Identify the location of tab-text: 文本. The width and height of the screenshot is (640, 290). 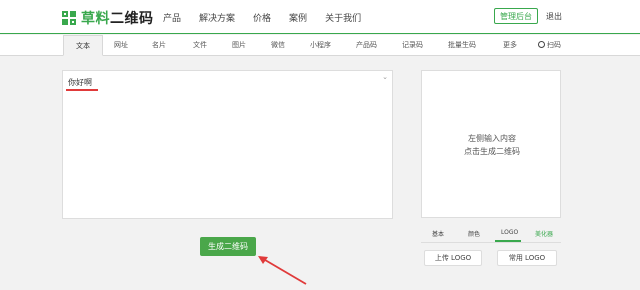
(83, 45).